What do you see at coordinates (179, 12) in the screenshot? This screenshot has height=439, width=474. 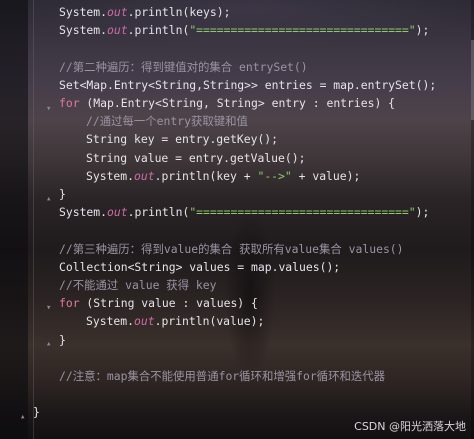 I see `code-token: .println(keys);` at bounding box center [179, 12].